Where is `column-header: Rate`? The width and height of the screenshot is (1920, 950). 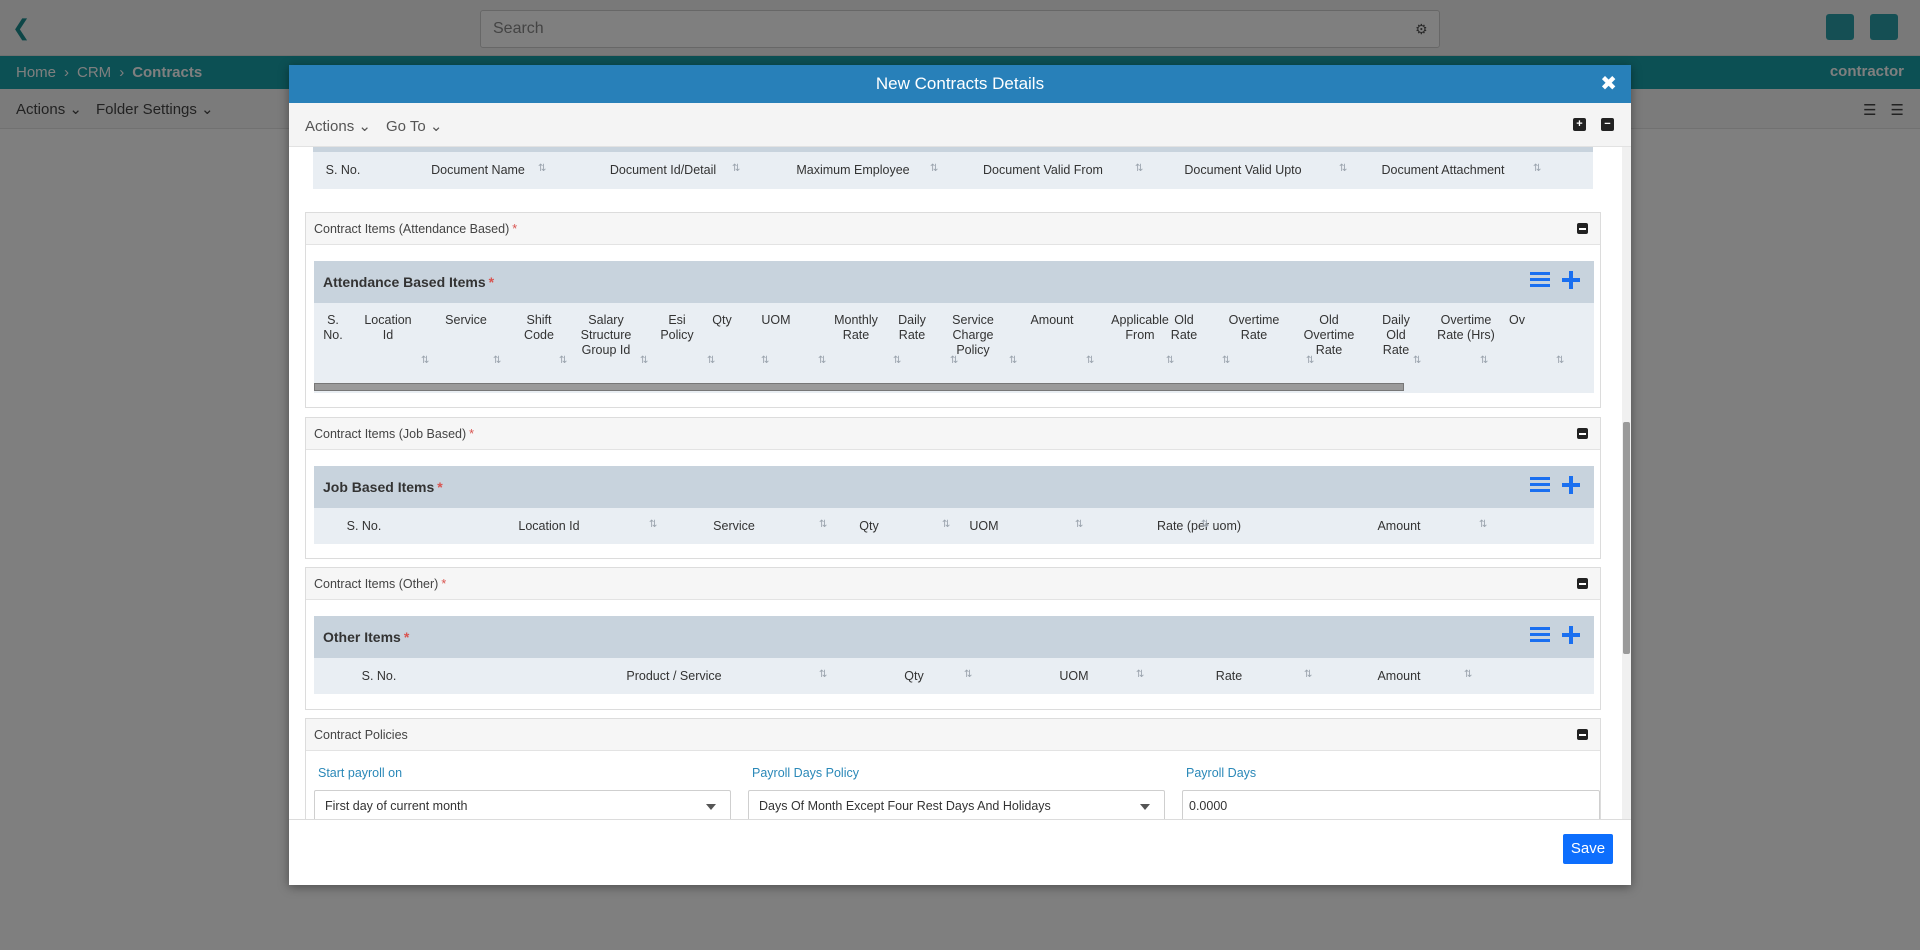 column-header: Rate is located at coordinates (1229, 676).